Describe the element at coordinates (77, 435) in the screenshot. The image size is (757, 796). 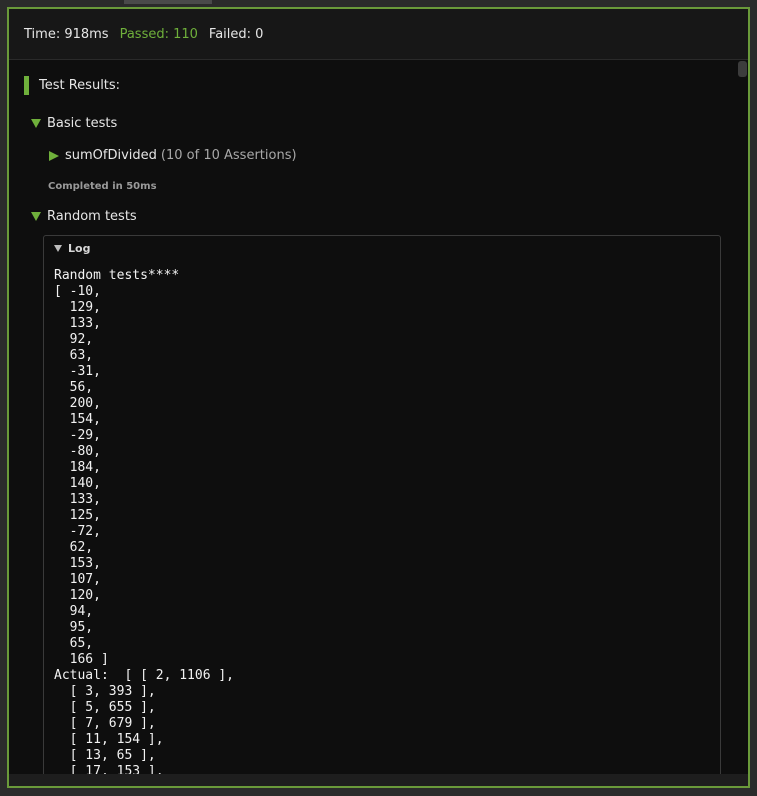
I see `log-line: -29,` at that location.